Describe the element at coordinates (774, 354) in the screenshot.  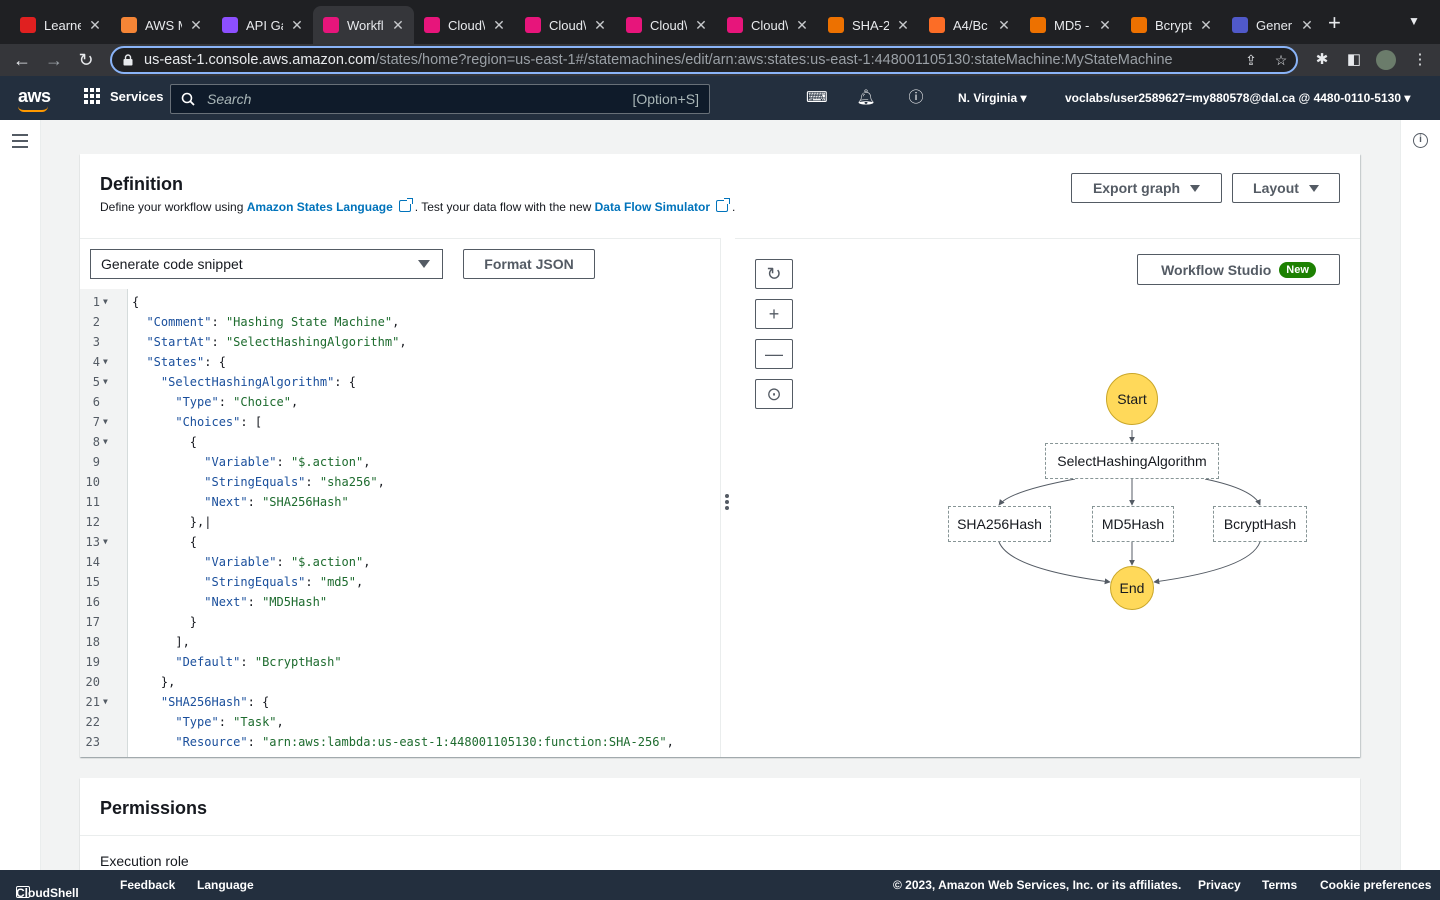
I see `zoom-out-icon: —` at that location.